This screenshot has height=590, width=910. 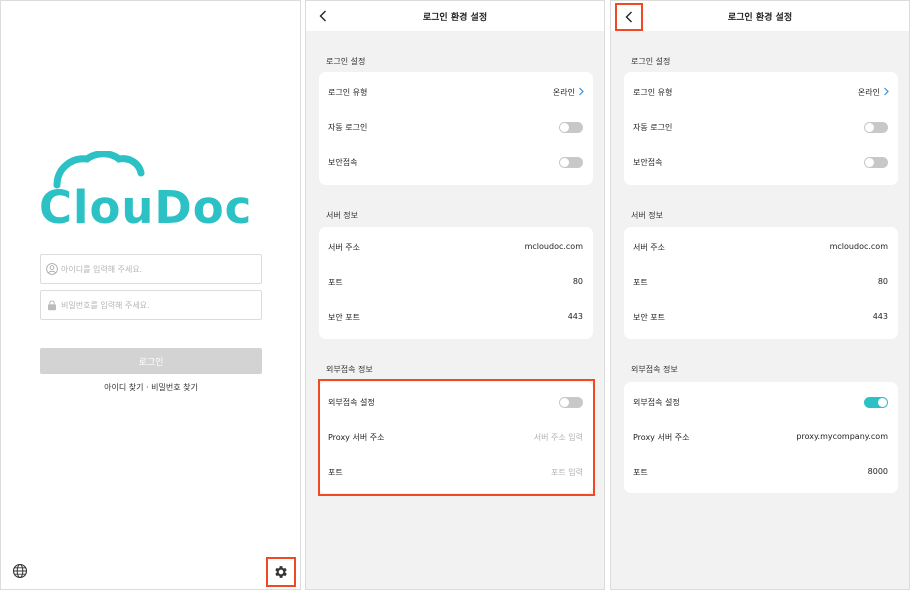 I want to click on proxy-port-label: 포트, so click(x=640, y=472).